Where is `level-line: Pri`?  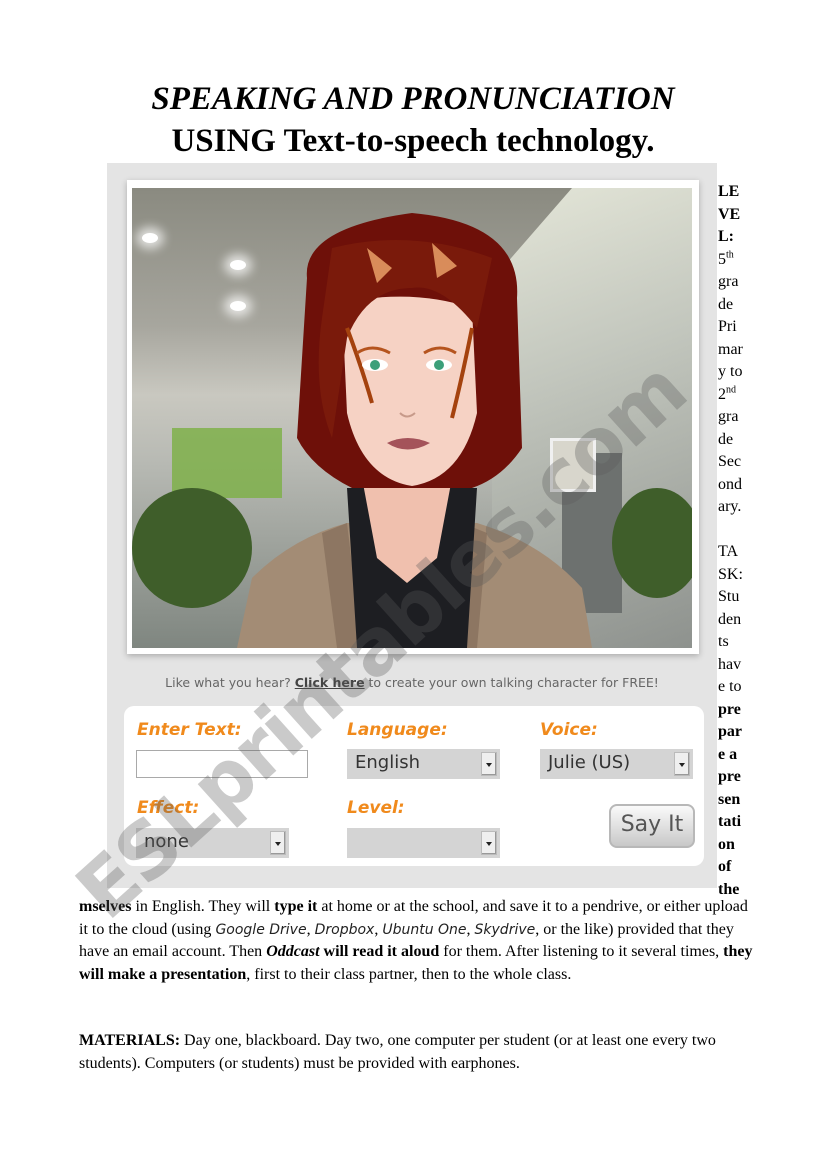 level-line: Pri is located at coordinates (727, 326).